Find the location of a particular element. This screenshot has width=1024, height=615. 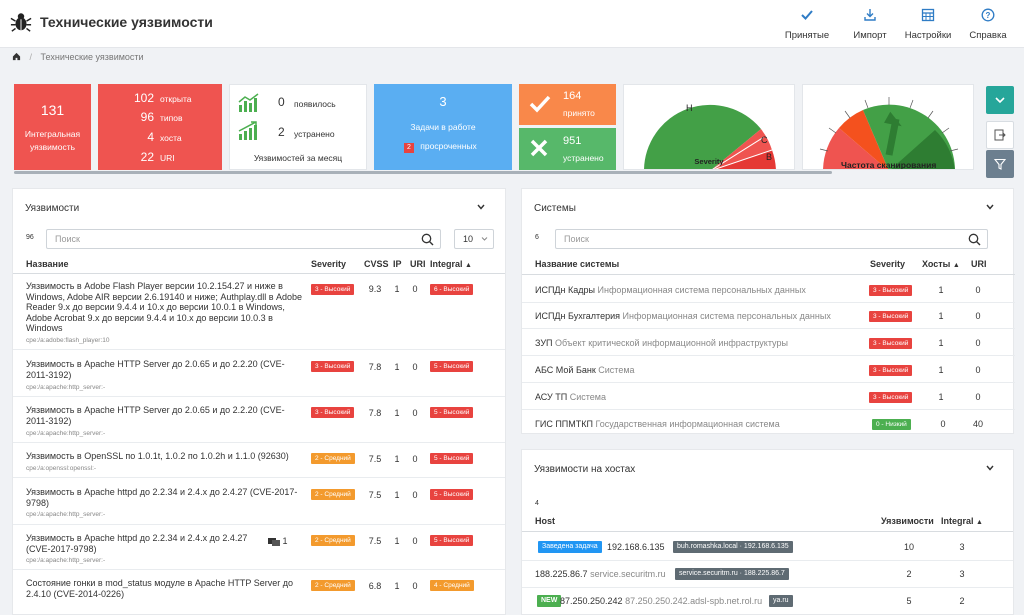

integral-badge: 6 - Высокий is located at coordinates (452, 289).